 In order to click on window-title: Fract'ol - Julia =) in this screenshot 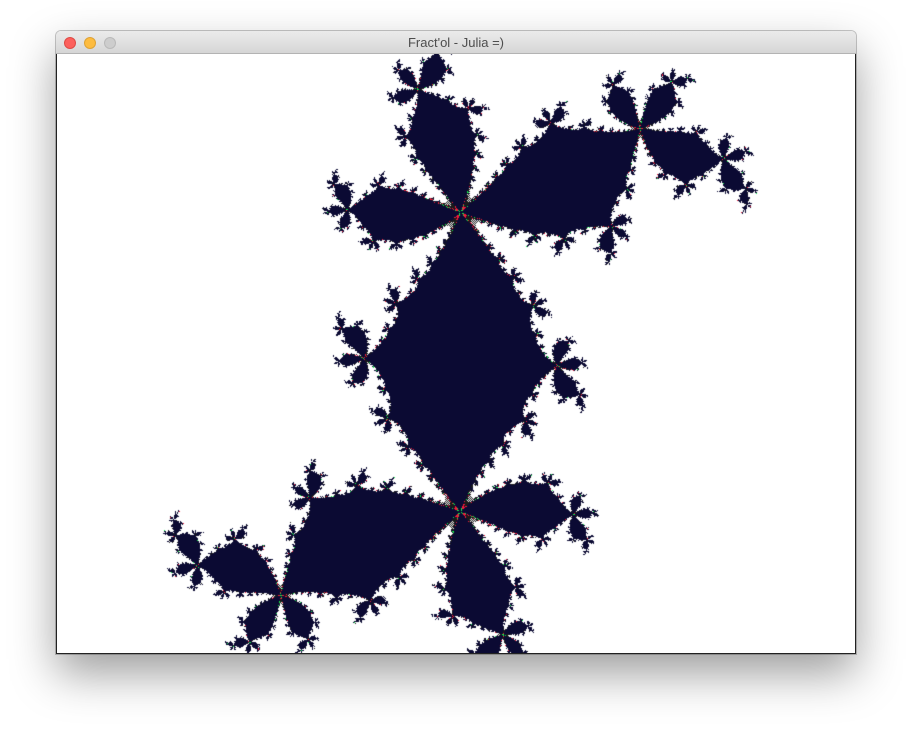, I will do `click(456, 42)`.